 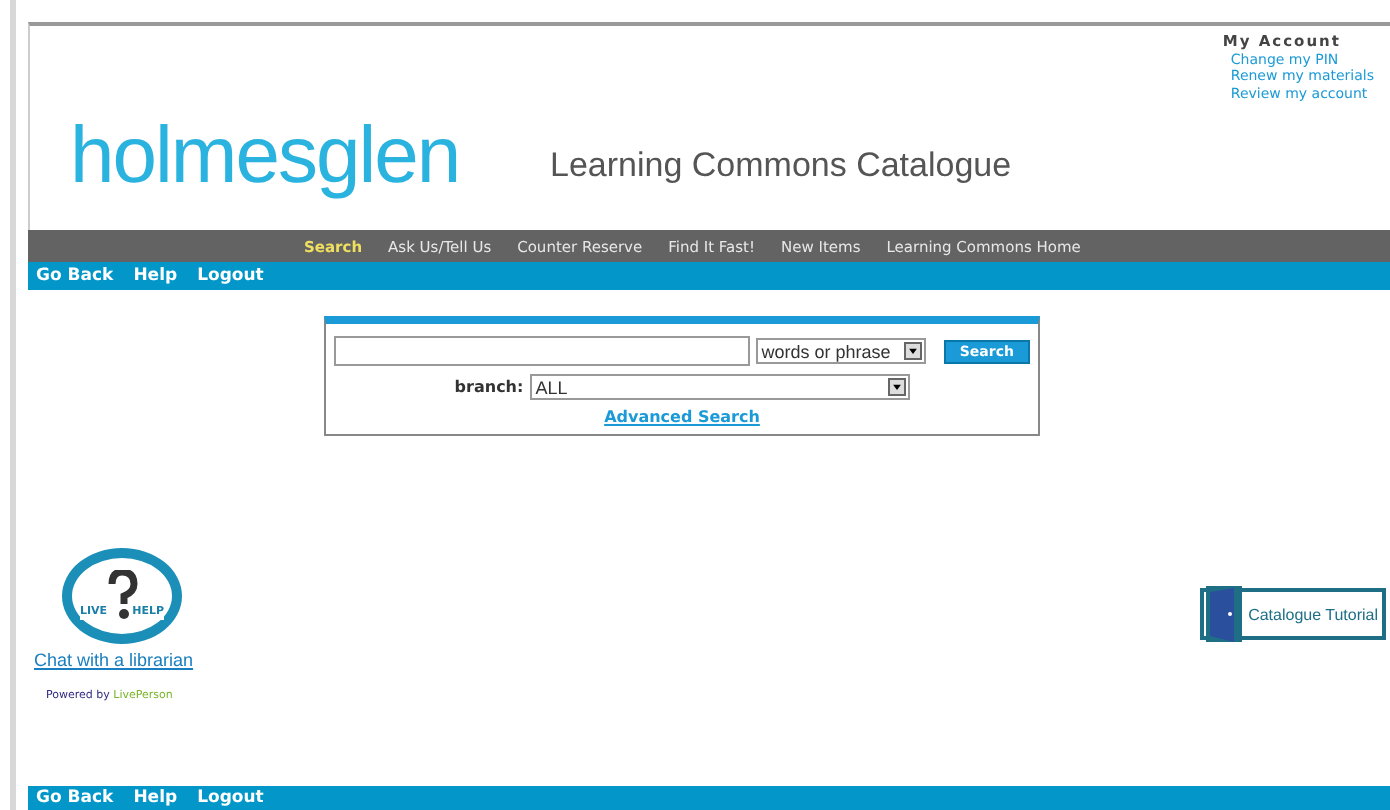 I want to click on mode-select: words or phrase, so click(x=840, y=351).